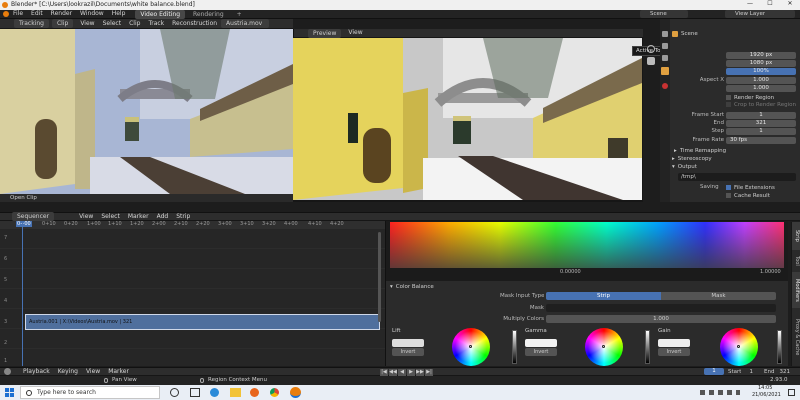  I want to click on lift-value-slider, so click(514, 347).